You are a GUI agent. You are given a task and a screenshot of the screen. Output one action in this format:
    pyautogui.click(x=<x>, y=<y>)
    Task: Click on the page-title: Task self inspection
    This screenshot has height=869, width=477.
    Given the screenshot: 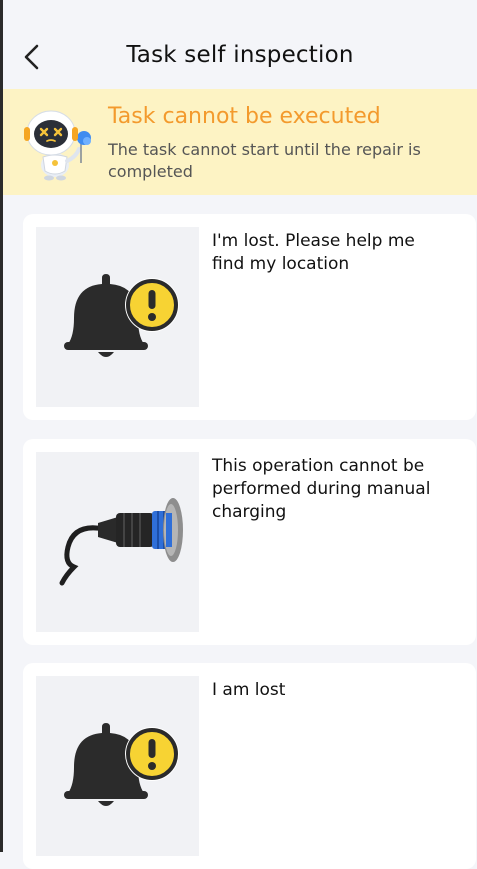 What is the action you would take?
    pyautogui.click(x=240, y=55)
    